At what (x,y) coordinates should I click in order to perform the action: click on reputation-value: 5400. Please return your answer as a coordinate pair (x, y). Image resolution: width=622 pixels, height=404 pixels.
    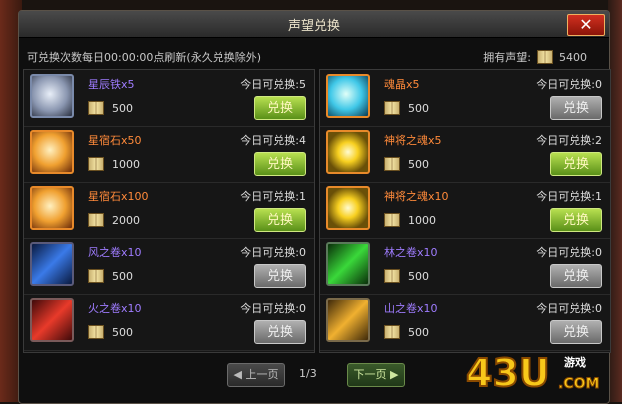
    Looking at the image, I should click on (573, 57).